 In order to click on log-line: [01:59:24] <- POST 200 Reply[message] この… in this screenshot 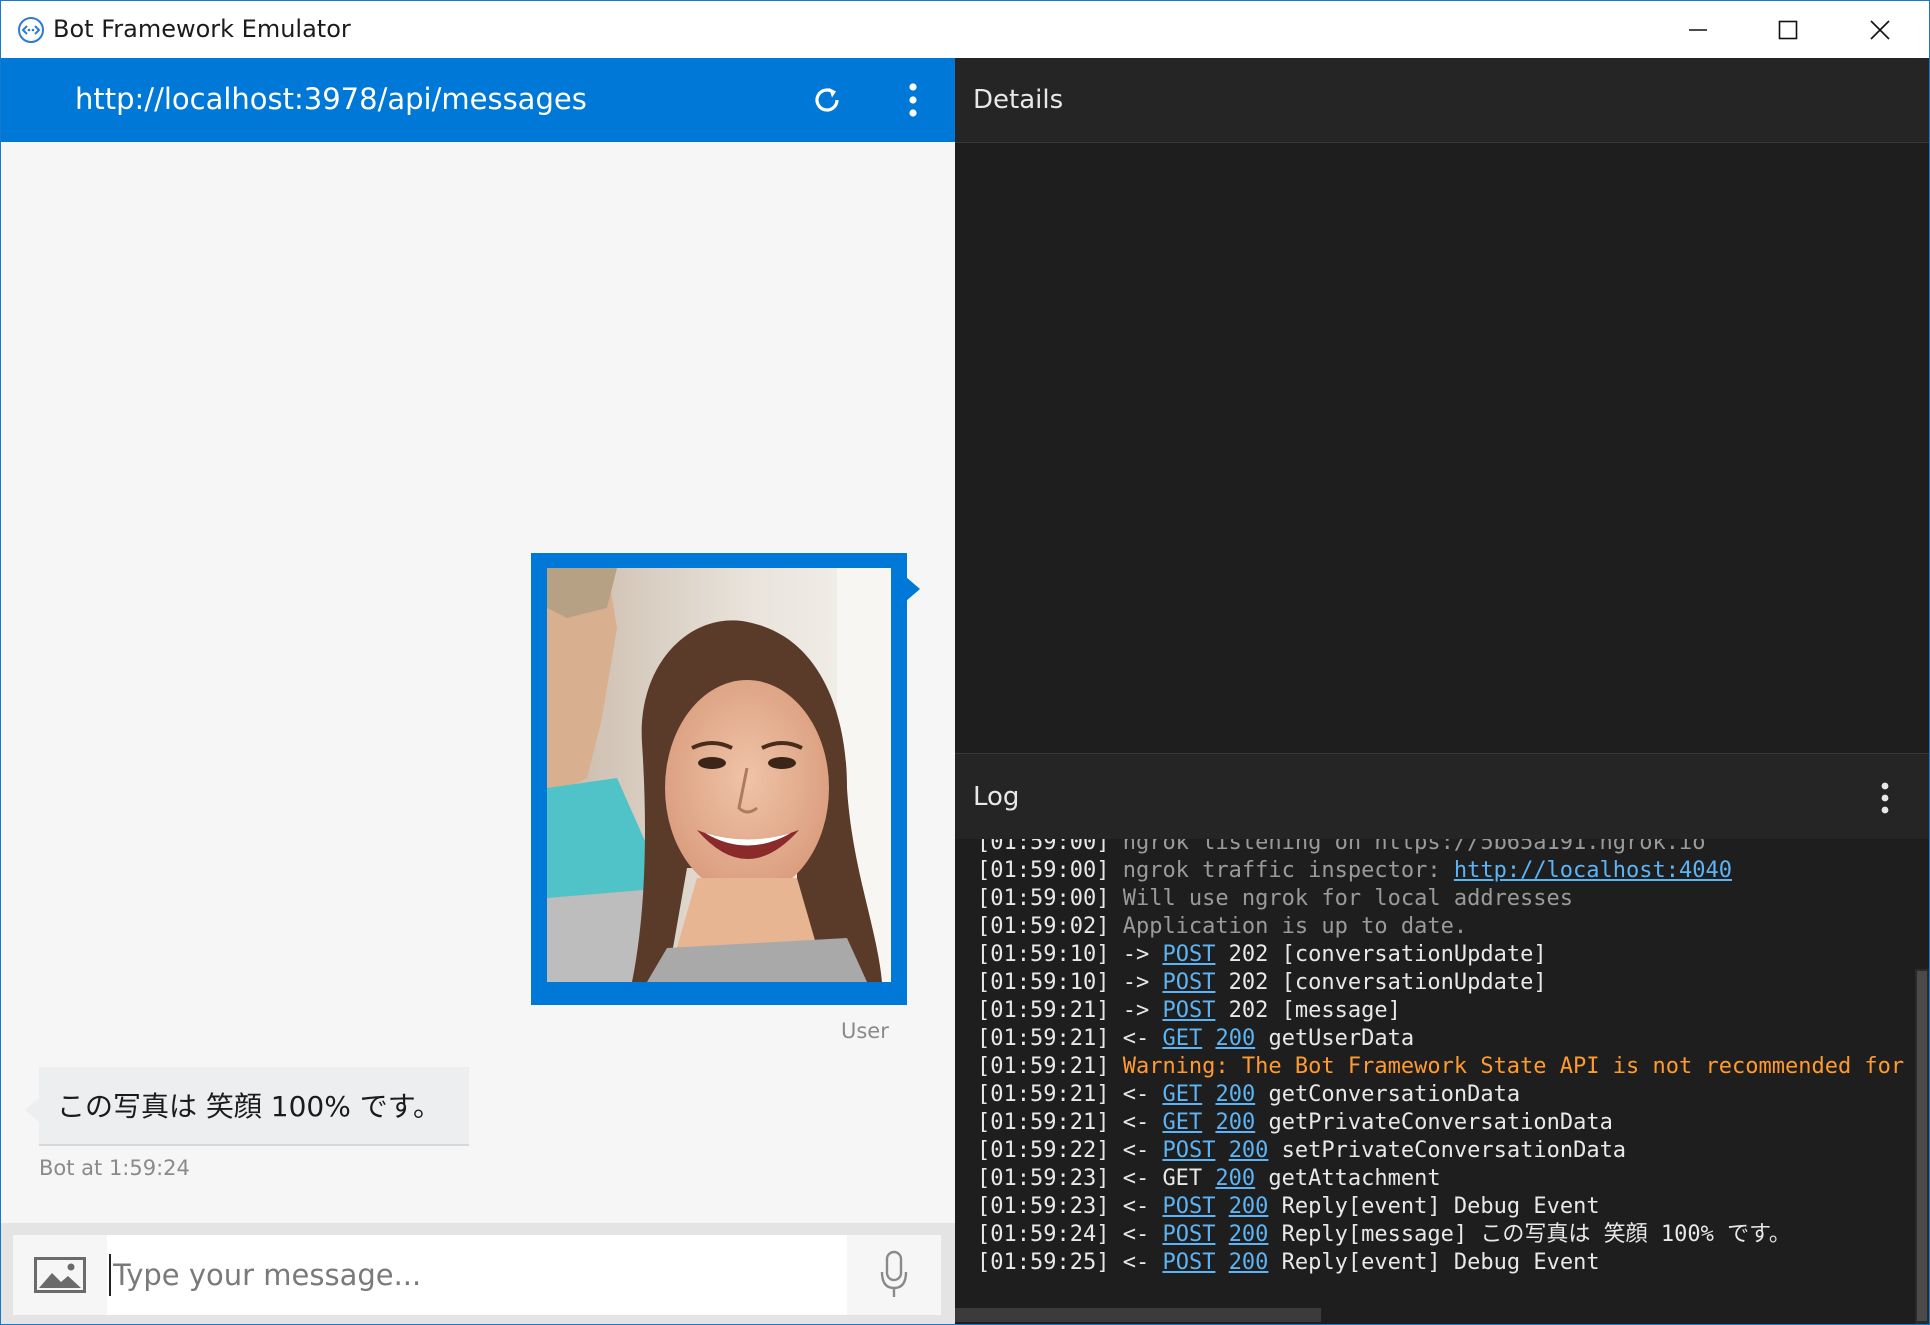, I will do `click(1447, 1235)`.